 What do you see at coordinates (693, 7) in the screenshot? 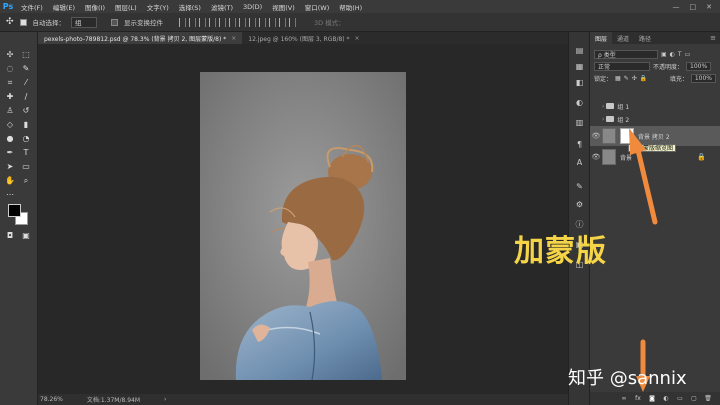
I see `restore-button: □` at bounding box center [693, 7].